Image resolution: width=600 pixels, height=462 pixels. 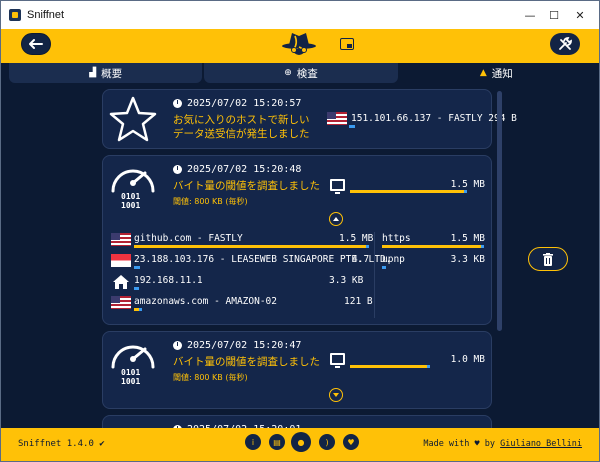 I want to click on chart-icon: ▟, so click(x=93, y=73).